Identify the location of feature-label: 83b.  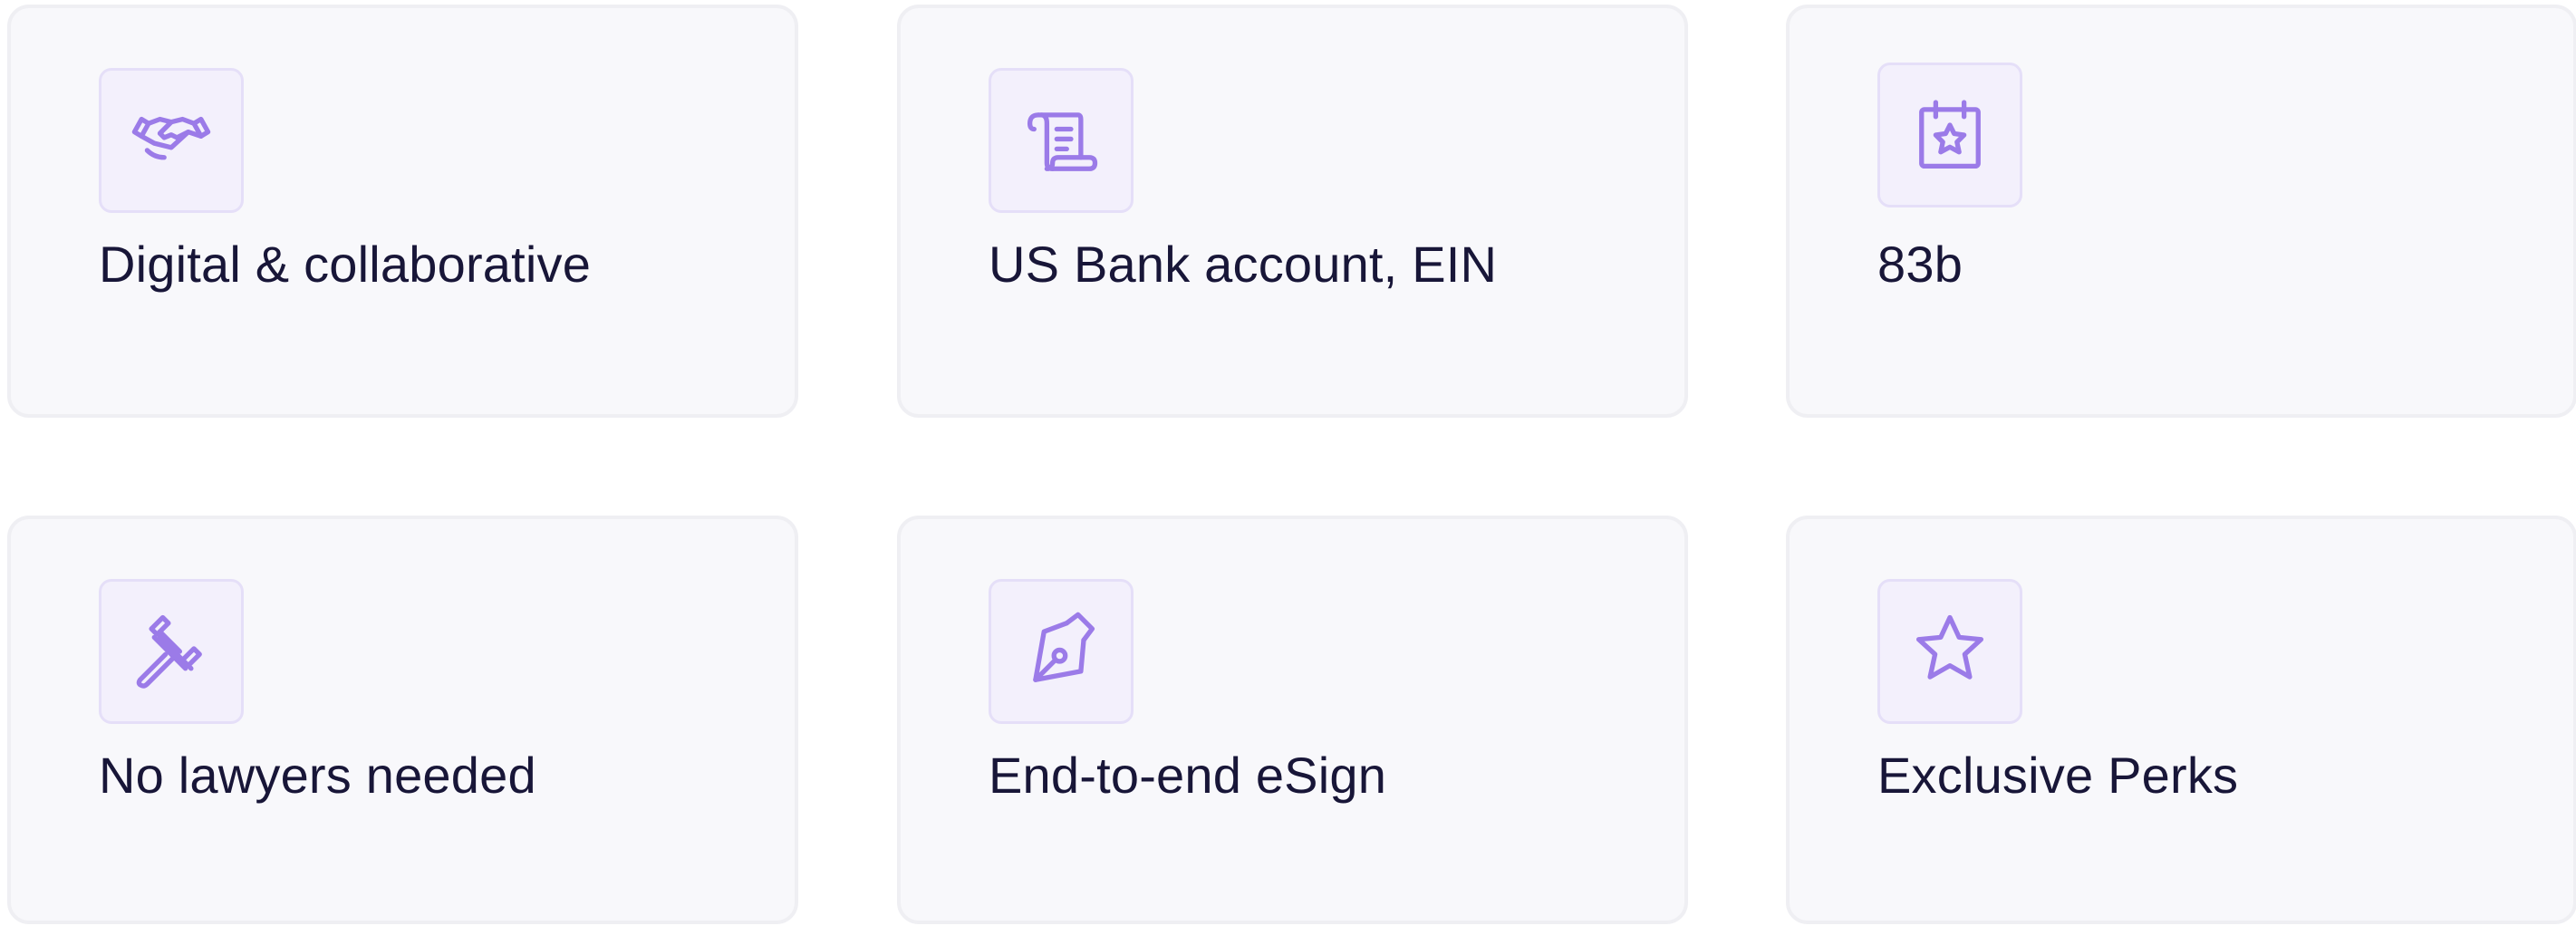
(1920, 264).